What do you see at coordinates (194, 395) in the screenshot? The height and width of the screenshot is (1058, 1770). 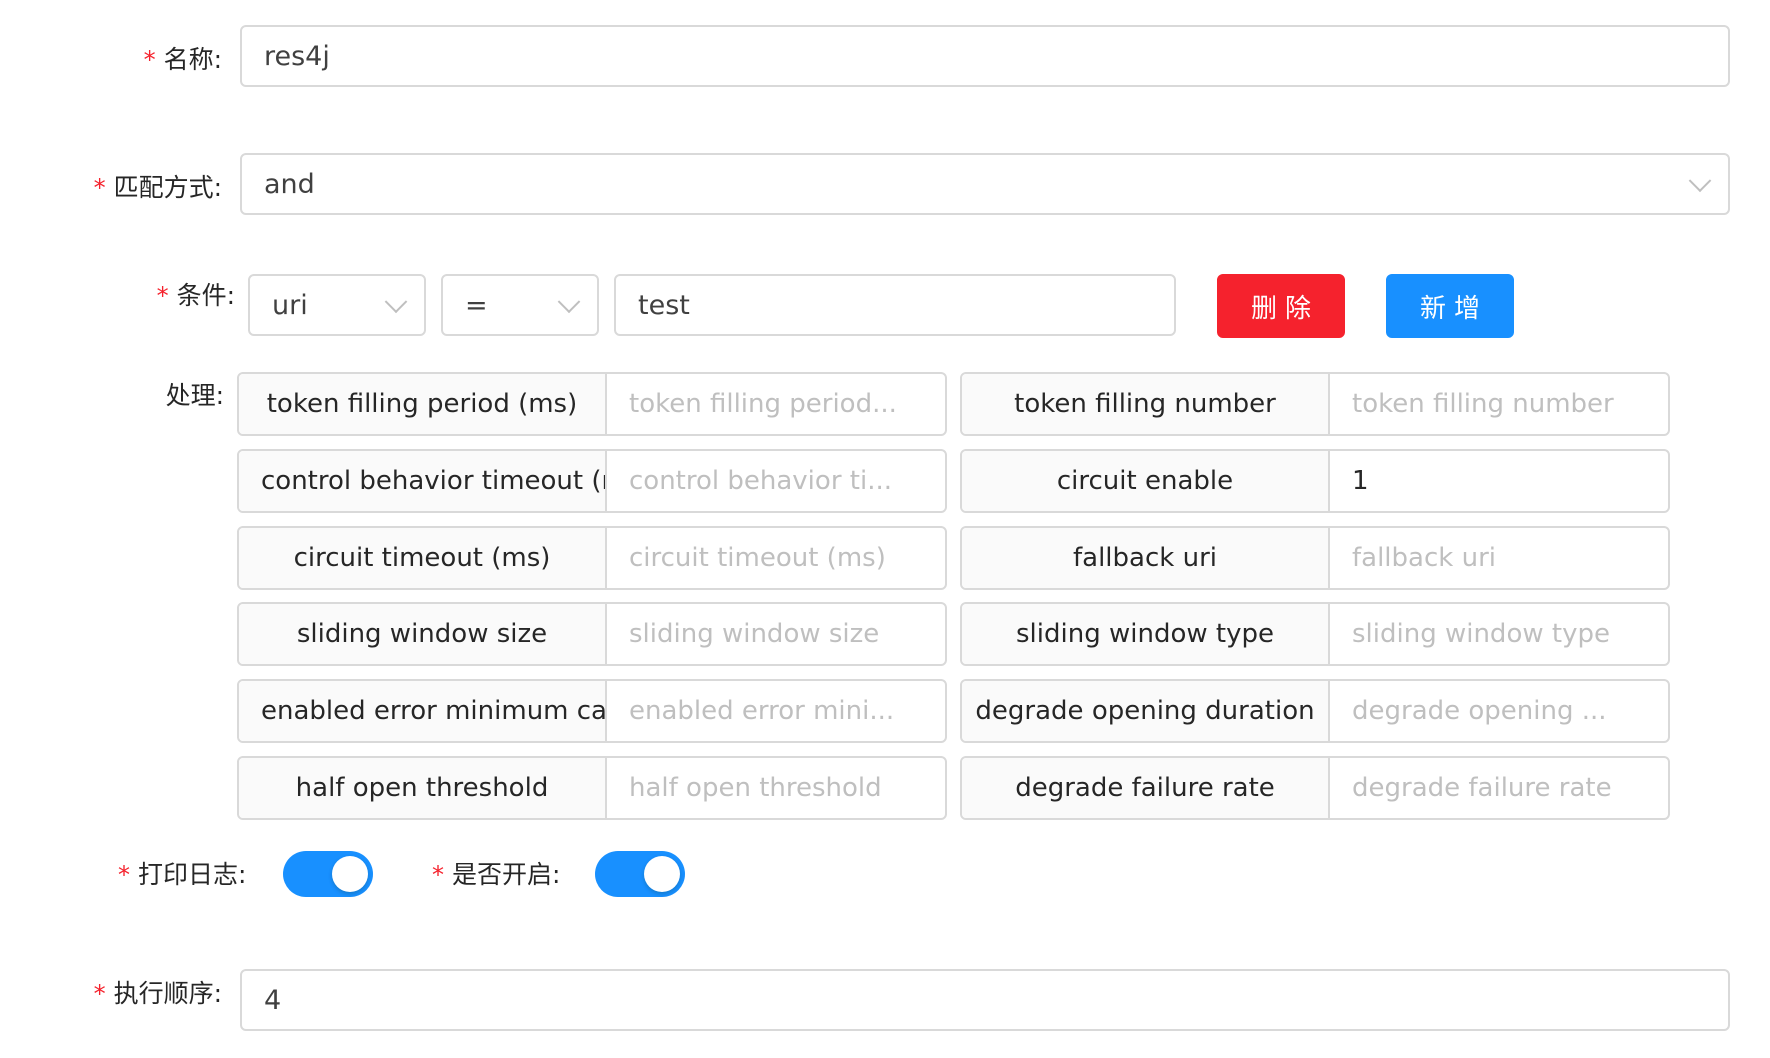 I see `handle-label: 处理:` at bounding box center [194, 395].